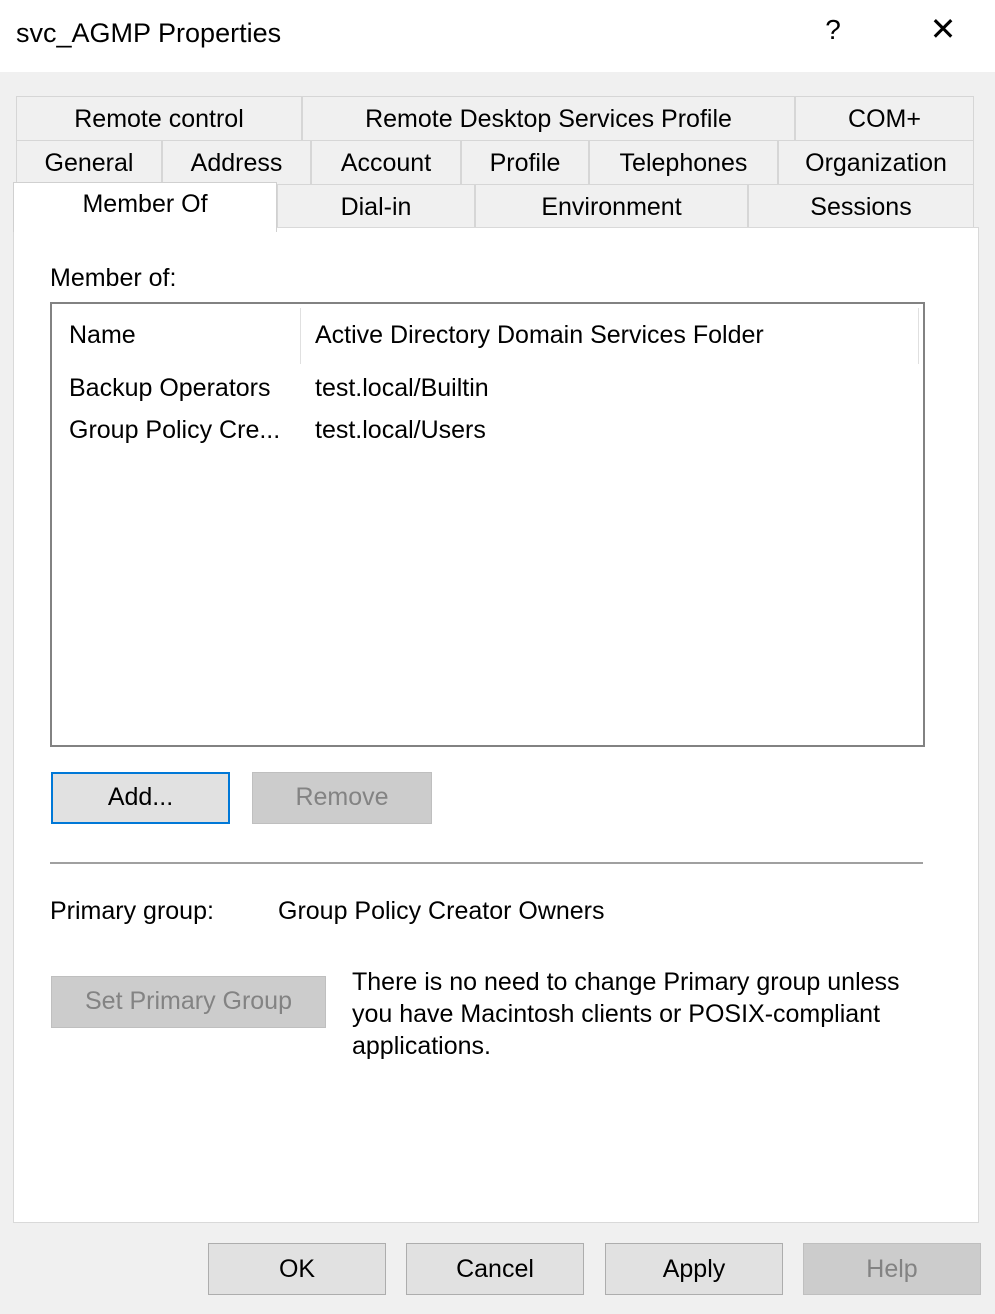  What do you see at coordinates (402, 388) in the screenshot?
I see `group-folder: test.local/Builtin` at bounding box center [402, 388].